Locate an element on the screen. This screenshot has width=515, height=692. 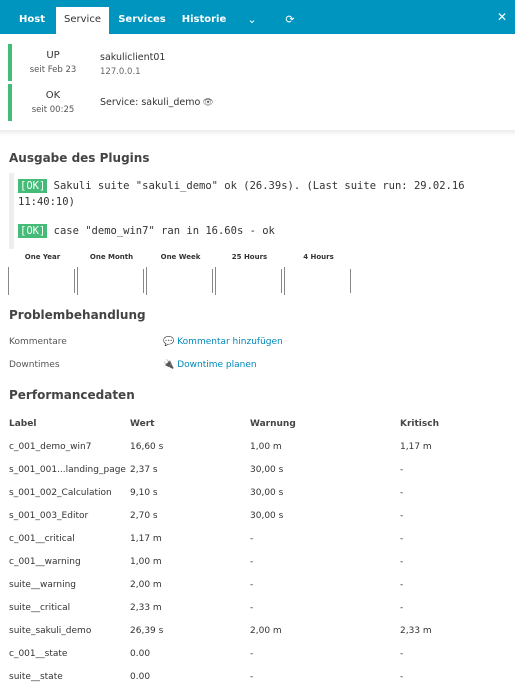
cell-critical: 1,17 m is located at coordinates (416, 446).